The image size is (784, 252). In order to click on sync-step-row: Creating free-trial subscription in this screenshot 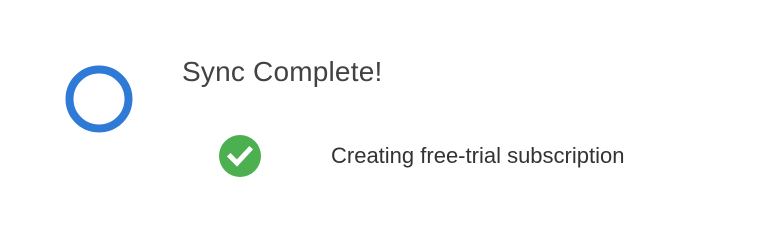, I will do `click(478, 156)`.